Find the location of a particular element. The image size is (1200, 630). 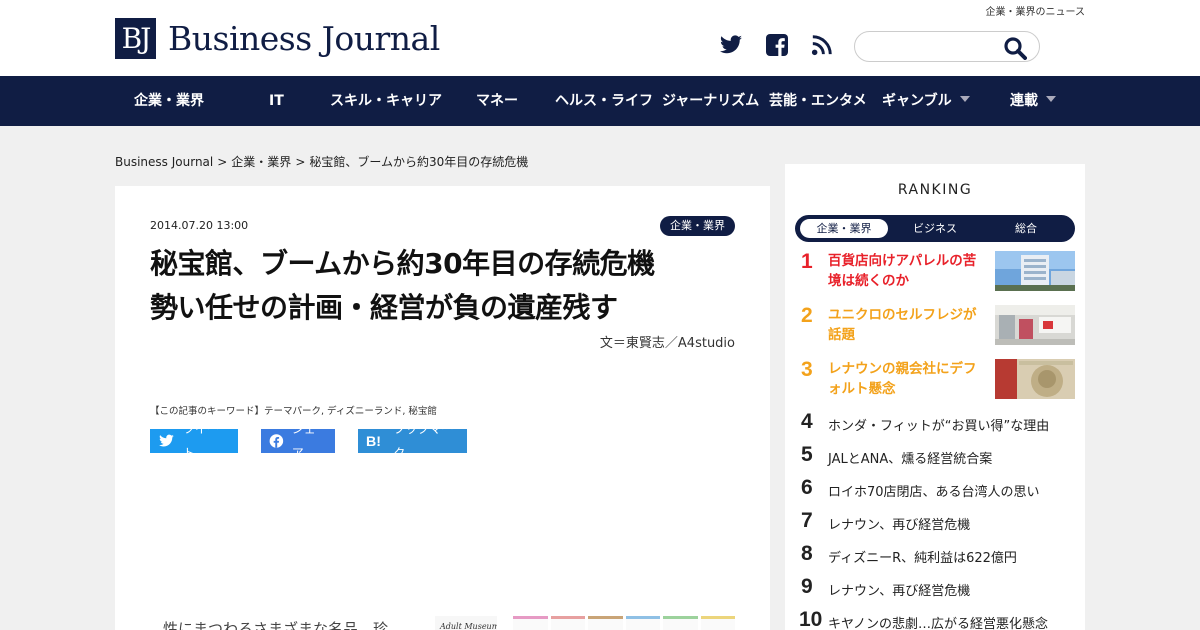

rank-number: 8 is located at coordinates (807, 553).